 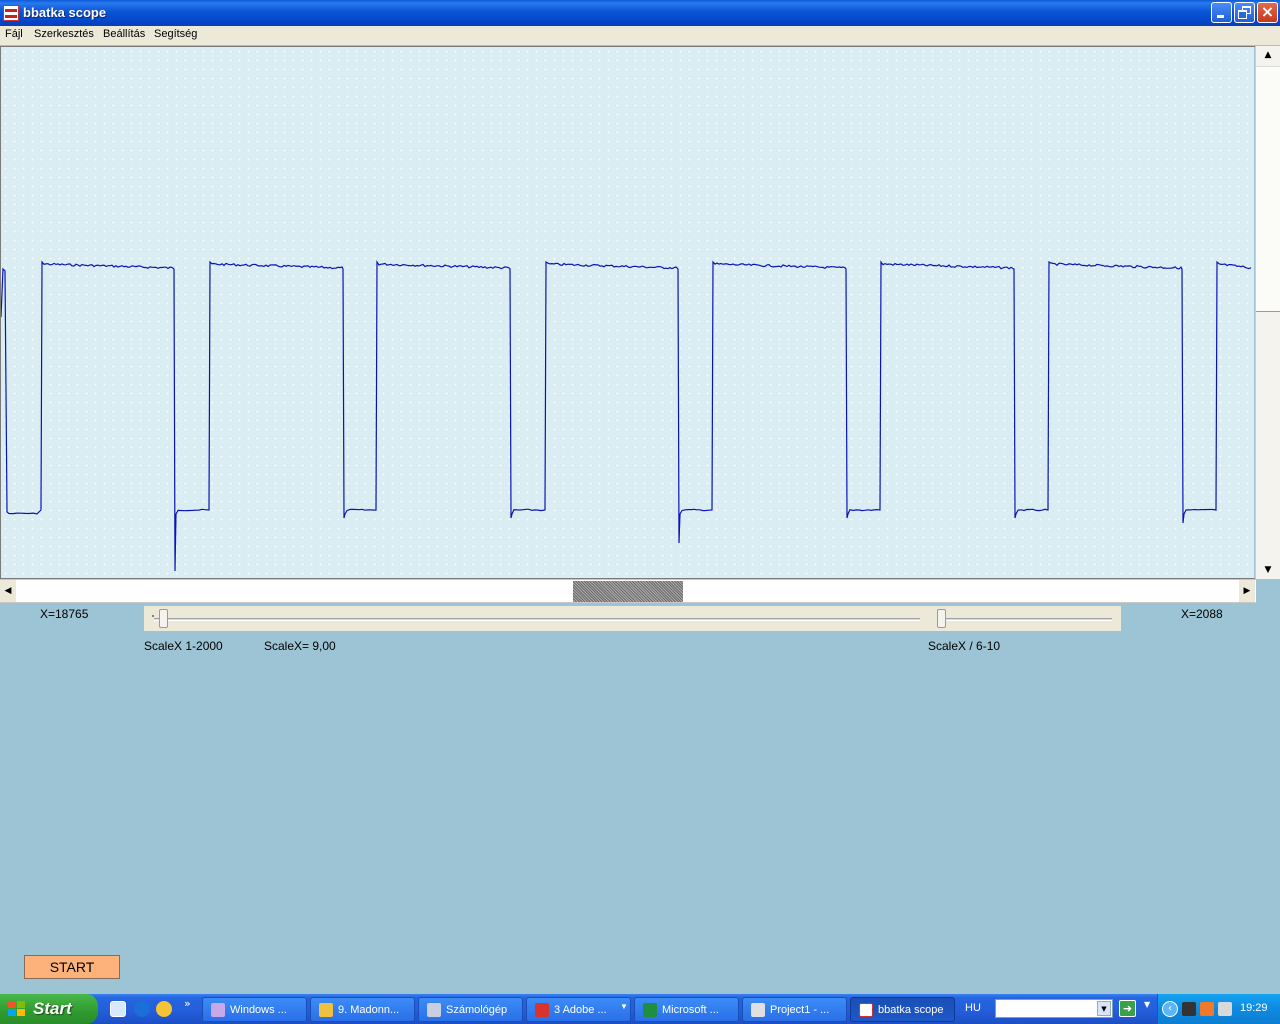 I want to click on windows-flag-icon, so click(x=16, y=1008).